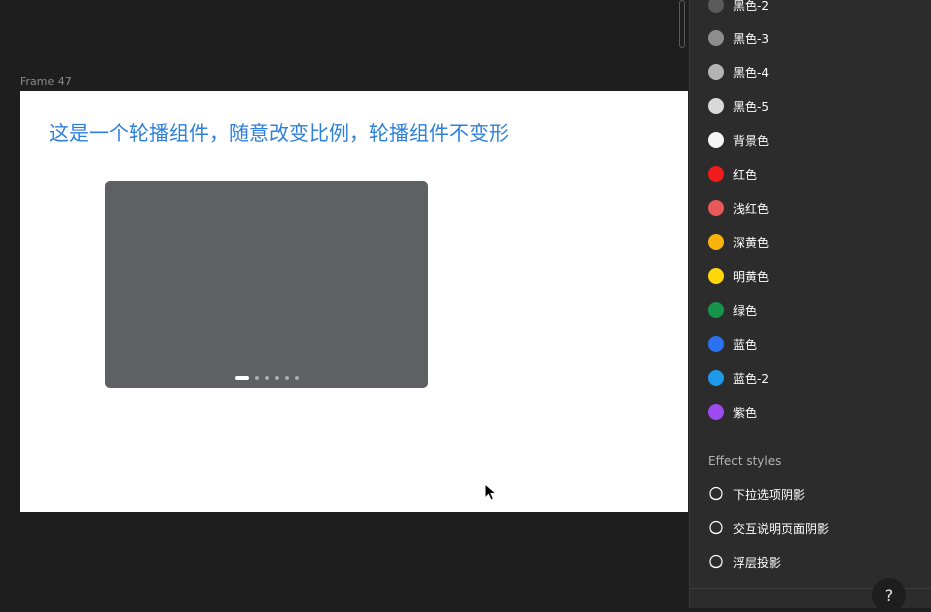 The height and width of the screenshot is (612, 931). What do you see at coordinates (751, 106) in the screenshot?
I see `color-style-label: 黑色-5` at bounding box center [751, 106].